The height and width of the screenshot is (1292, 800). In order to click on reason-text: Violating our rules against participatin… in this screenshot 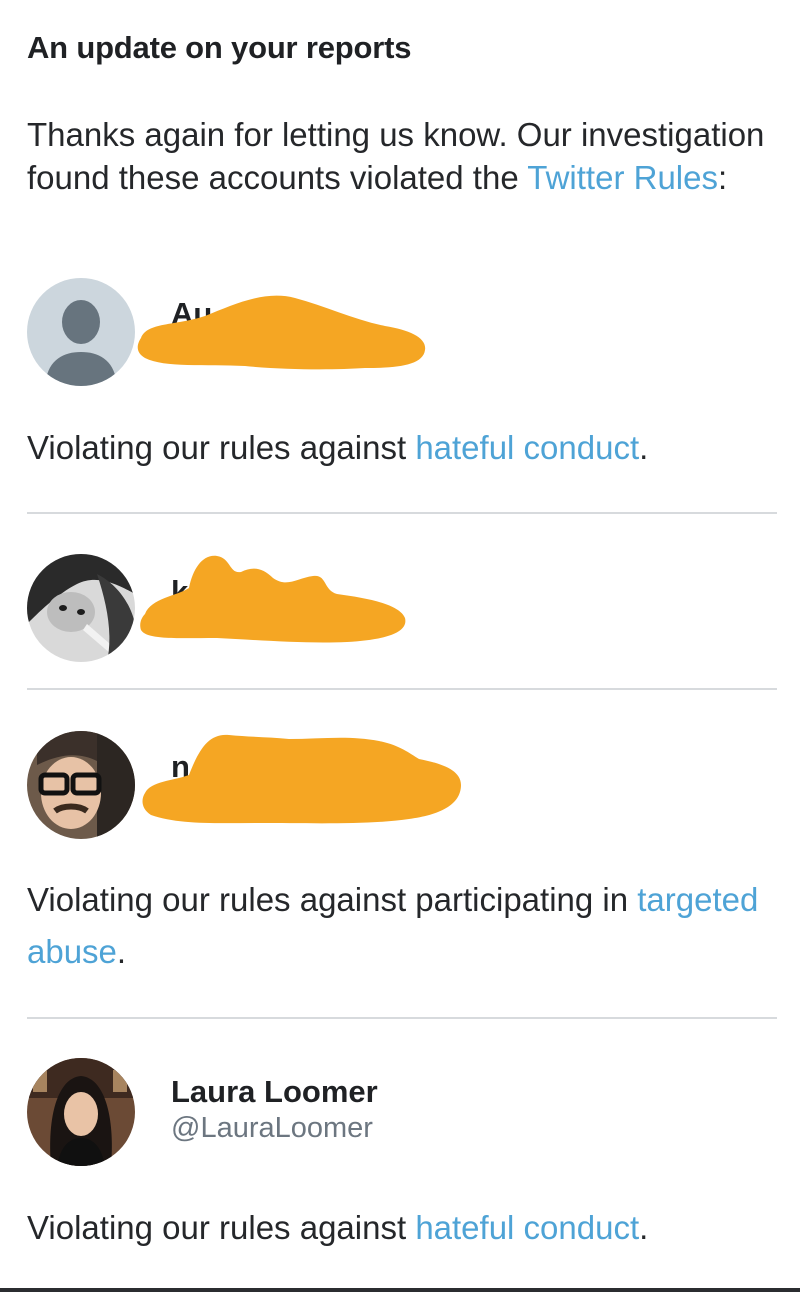, I will do `click(332, 899)`.